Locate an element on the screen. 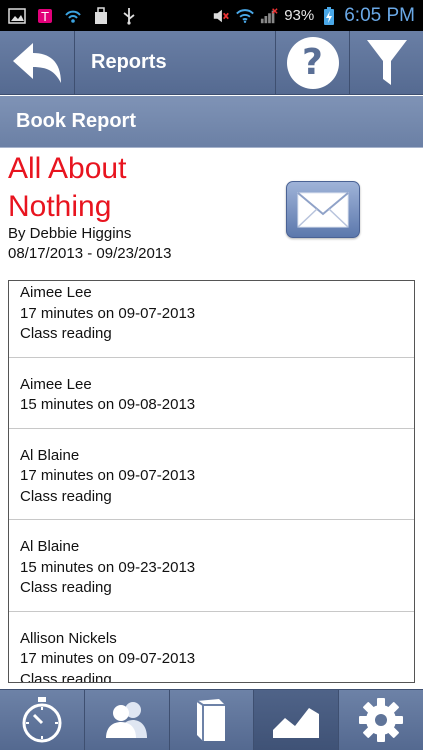 The height and width of the screenshot is (750, 423). book-author: By Debbie Higgins is located at coordinates (70, 233).